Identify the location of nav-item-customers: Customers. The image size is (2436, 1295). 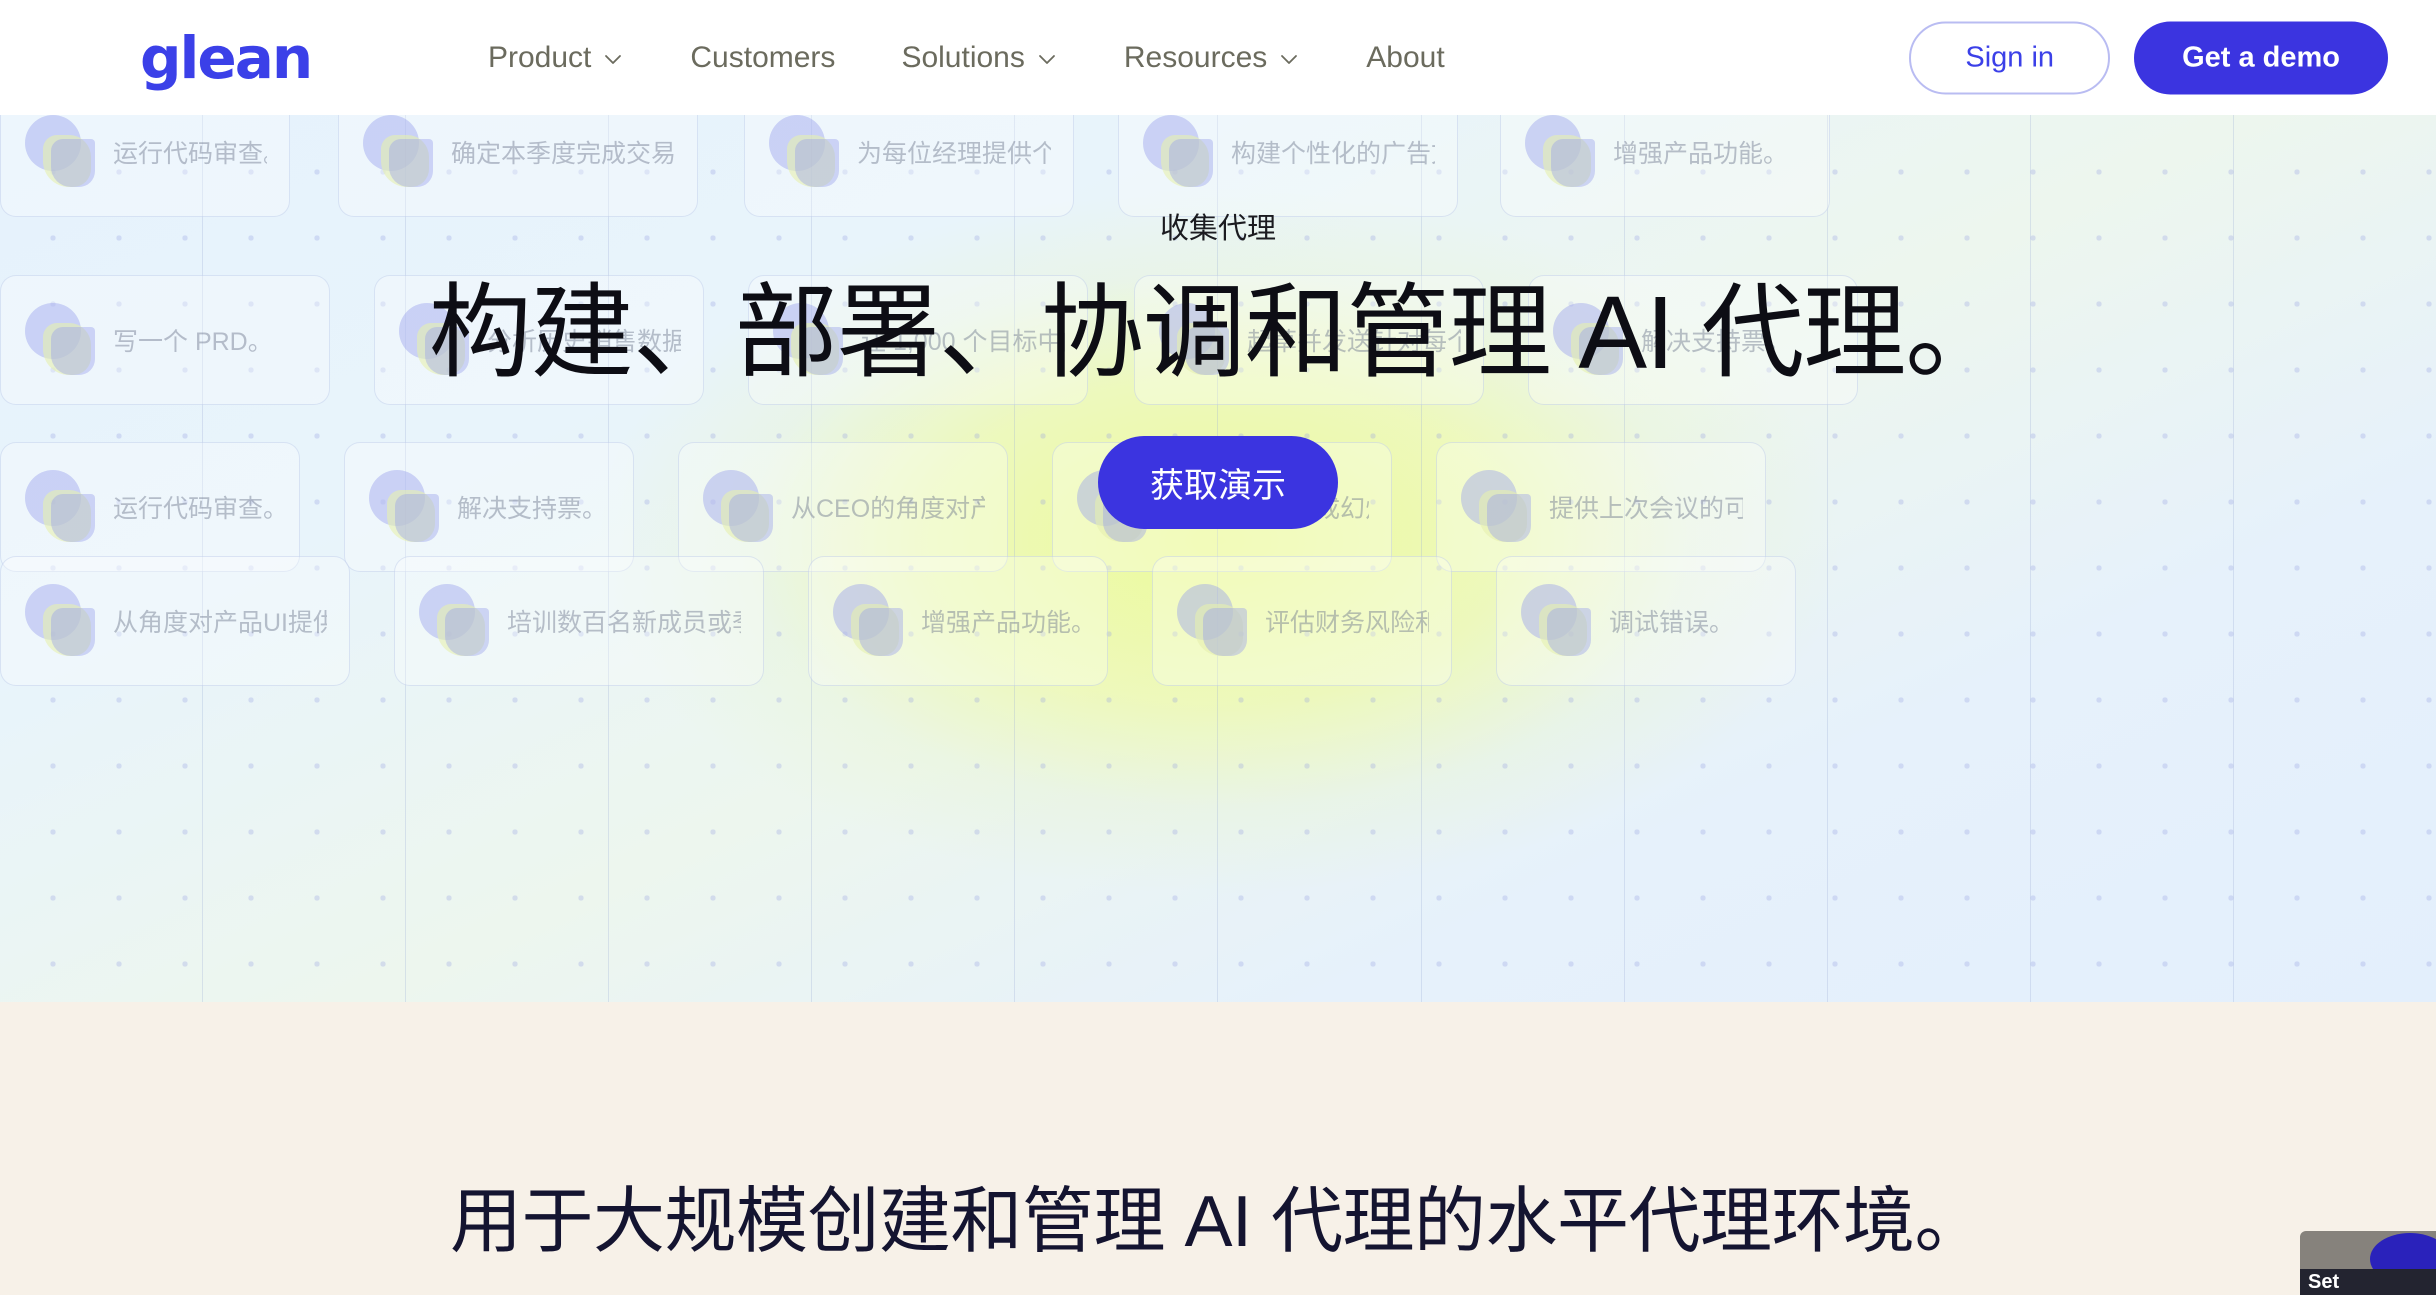
(762, 58).